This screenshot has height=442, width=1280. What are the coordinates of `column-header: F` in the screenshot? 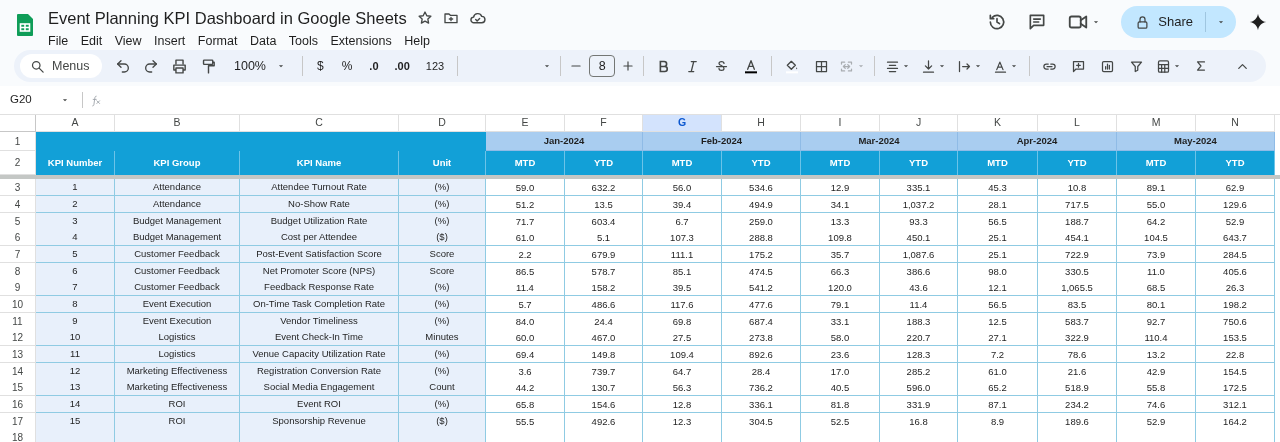 It's located at (604, 123).